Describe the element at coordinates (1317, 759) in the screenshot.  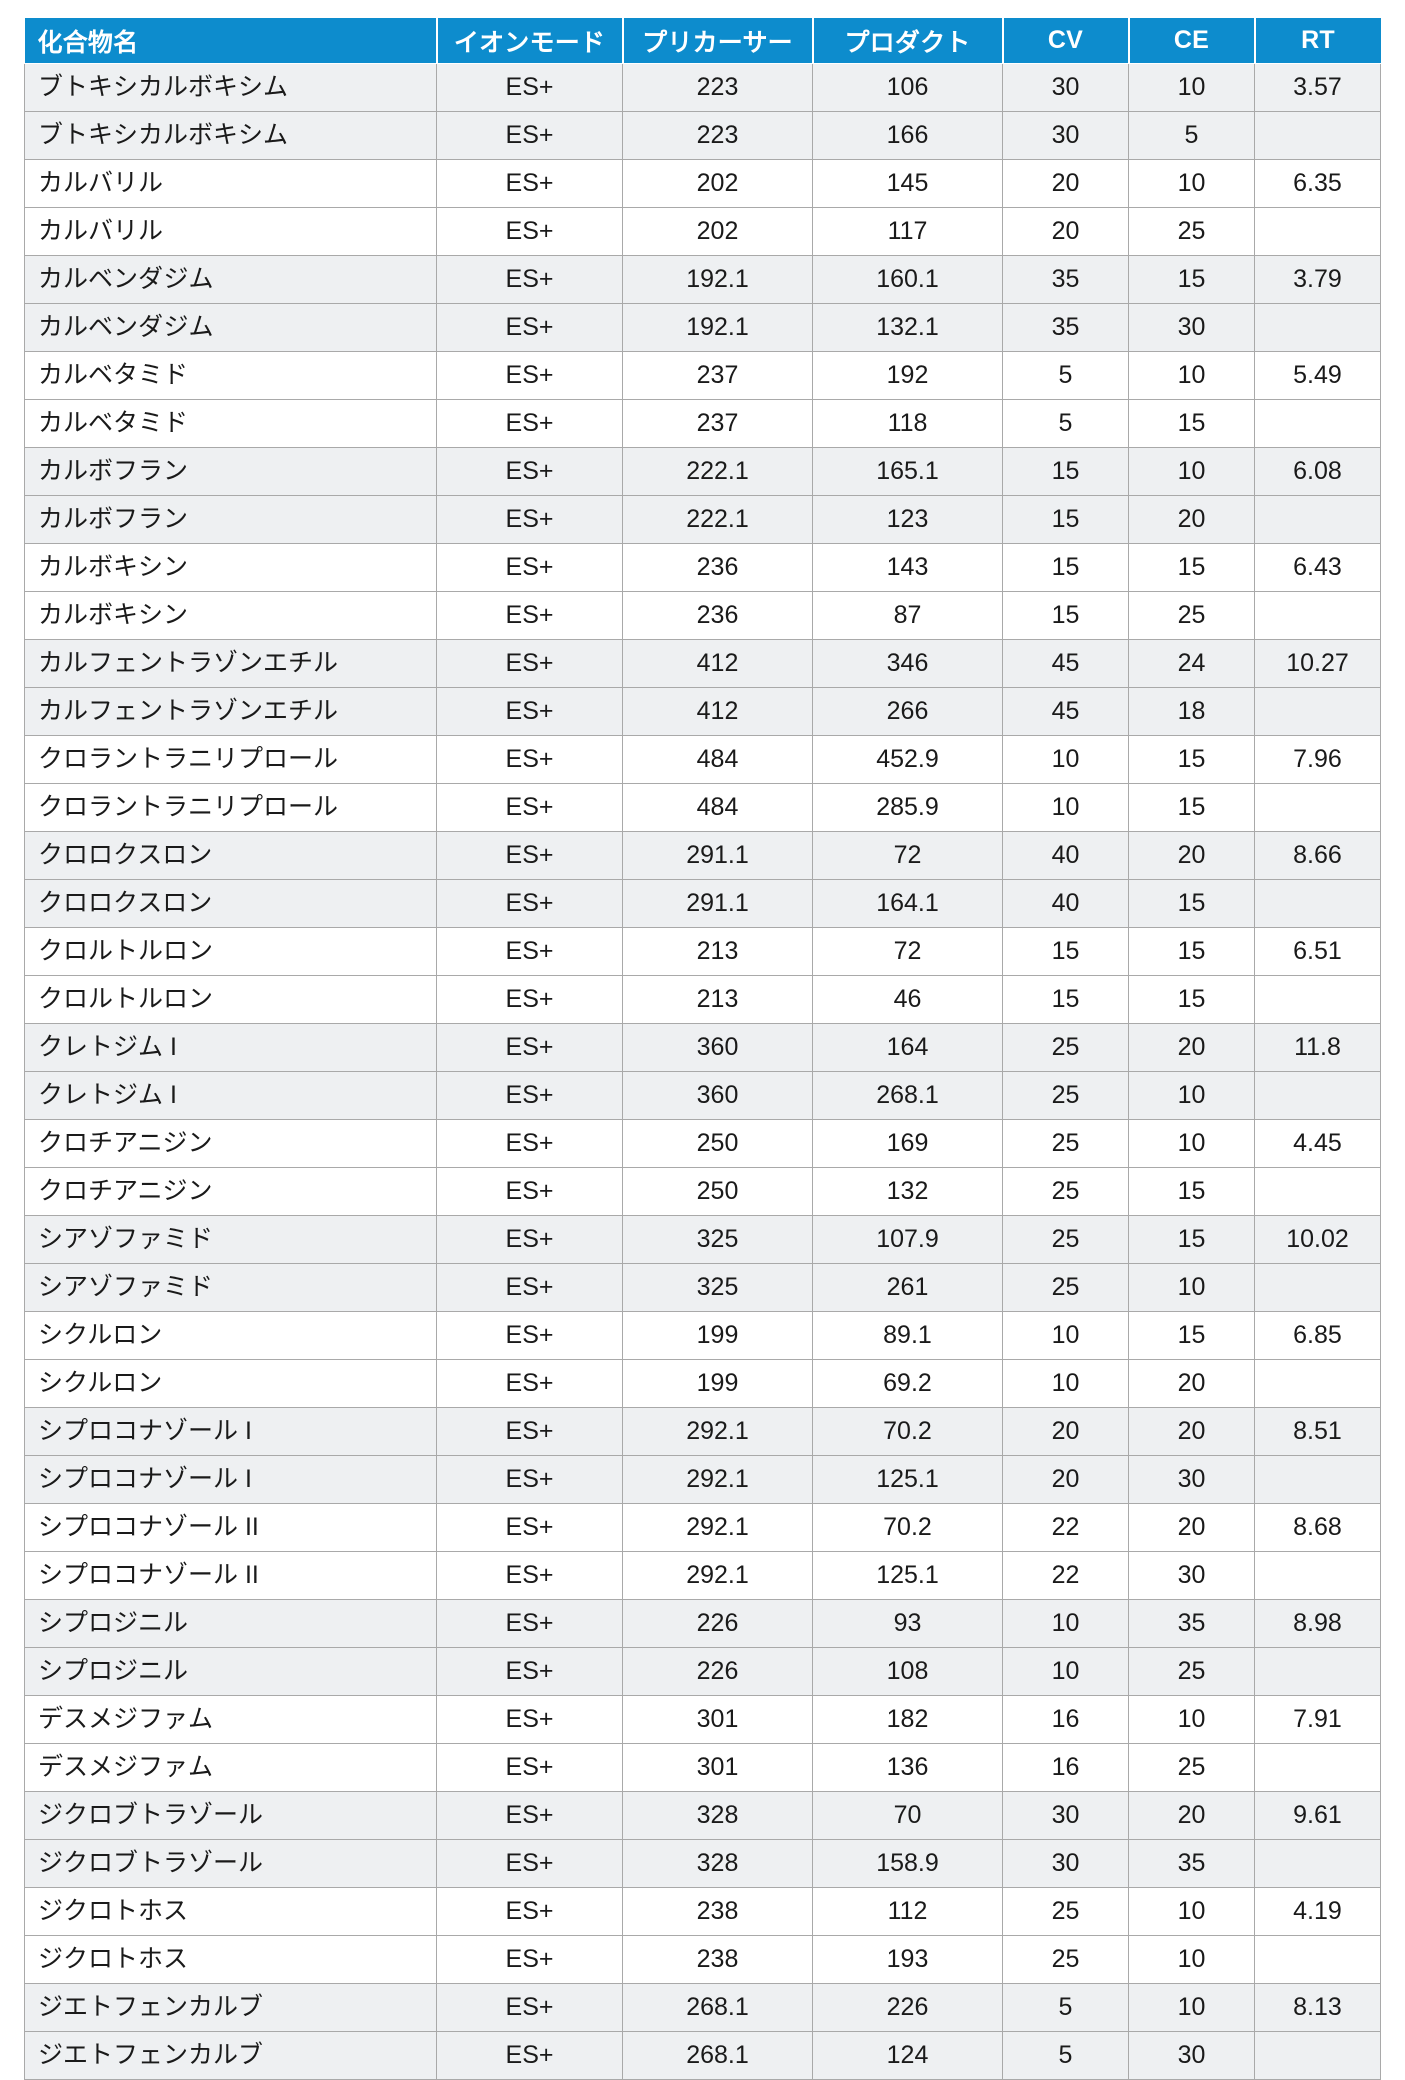
I see `cell-rt: 7.96` at that location.